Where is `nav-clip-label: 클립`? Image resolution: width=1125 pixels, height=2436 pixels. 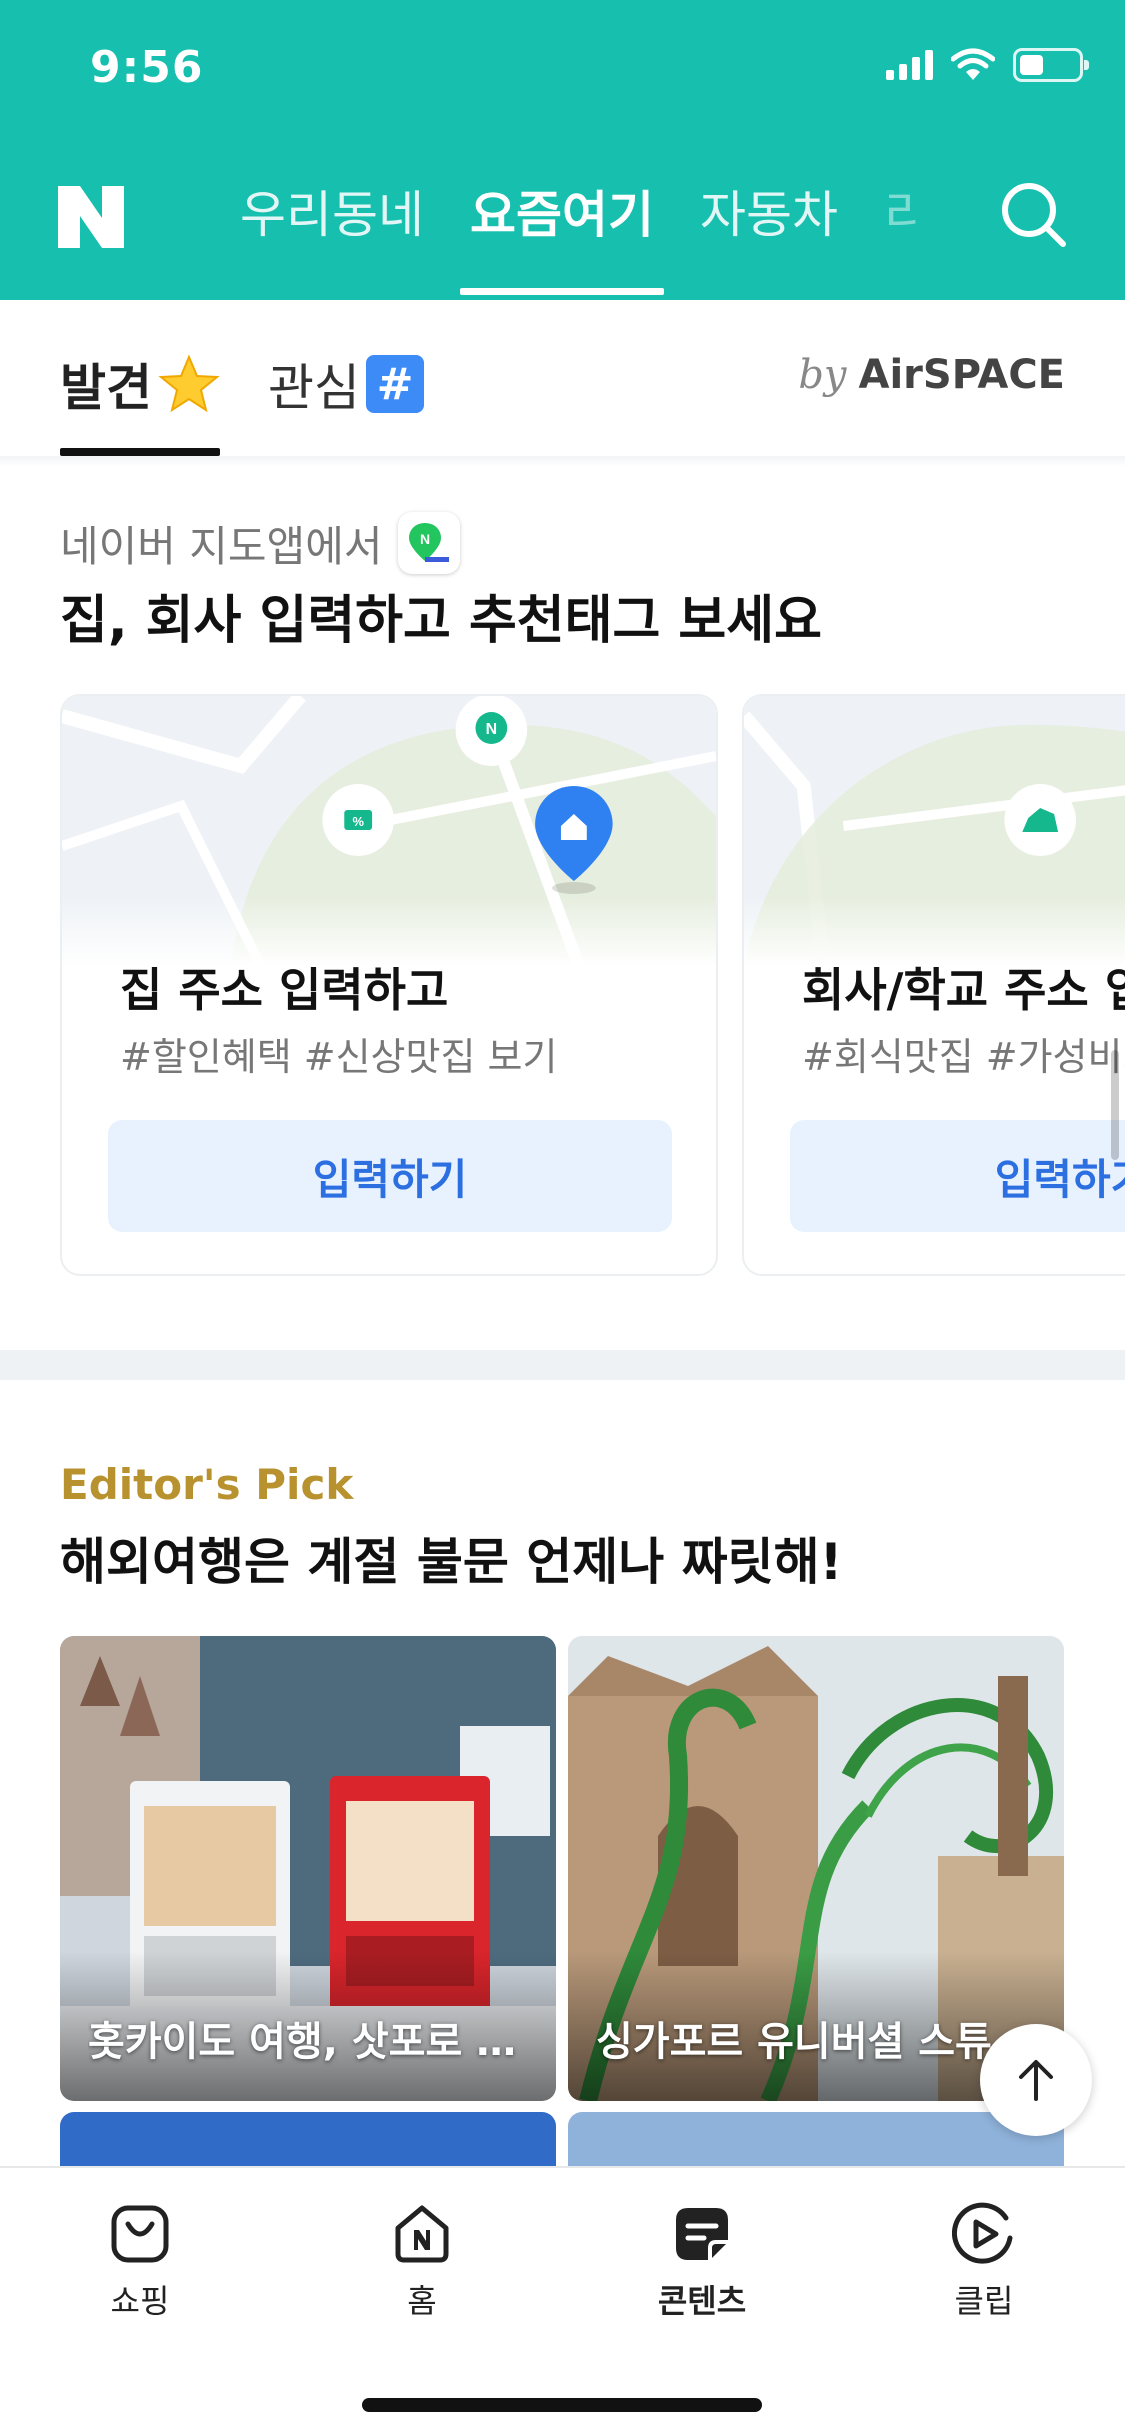
nav-clip-label: 클립 is located at coordinates (984, 2301).